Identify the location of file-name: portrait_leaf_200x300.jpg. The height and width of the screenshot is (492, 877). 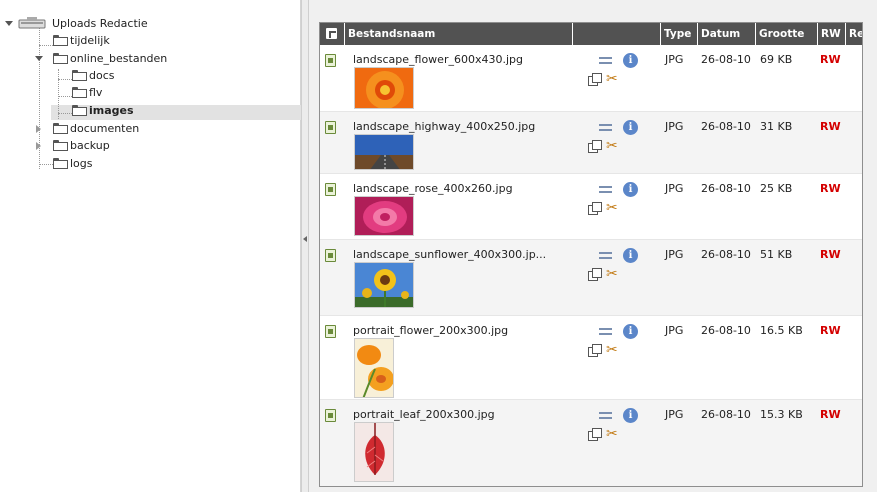
(424, 414).